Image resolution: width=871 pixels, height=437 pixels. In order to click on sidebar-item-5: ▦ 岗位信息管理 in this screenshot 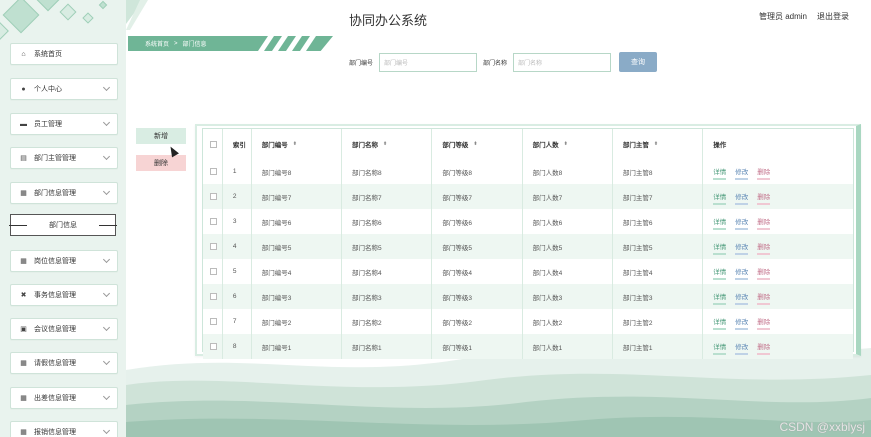, I will do `click(64, 261)`.